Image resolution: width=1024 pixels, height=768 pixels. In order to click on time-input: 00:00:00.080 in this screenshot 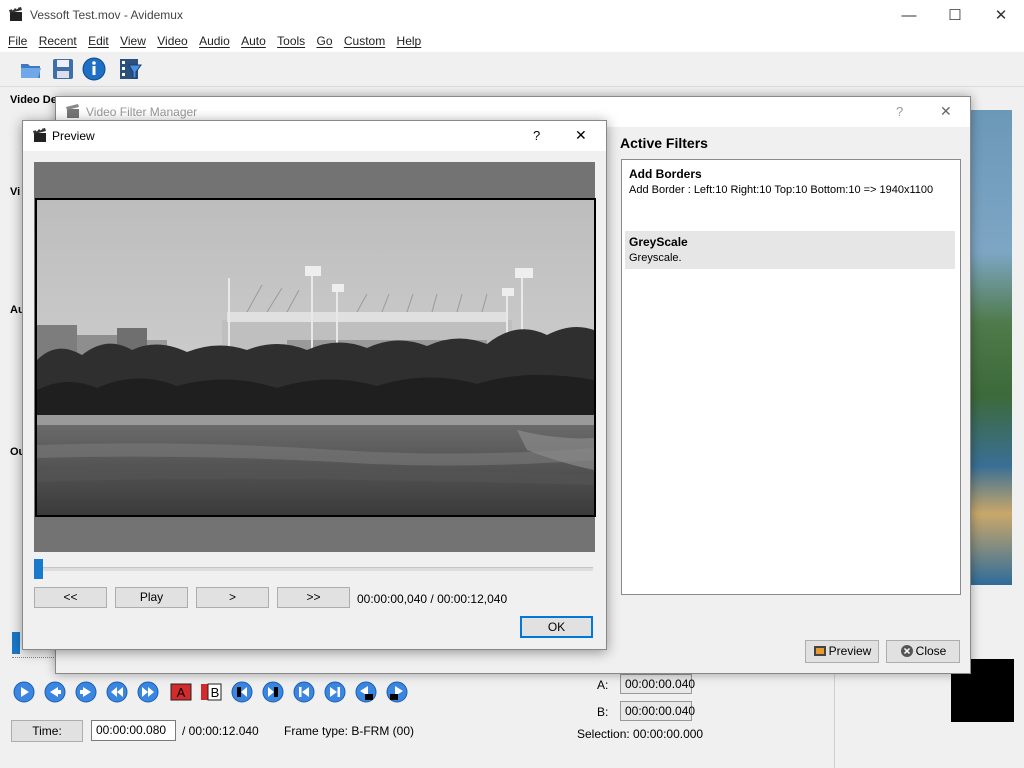, I will do `click(133, 730)`.